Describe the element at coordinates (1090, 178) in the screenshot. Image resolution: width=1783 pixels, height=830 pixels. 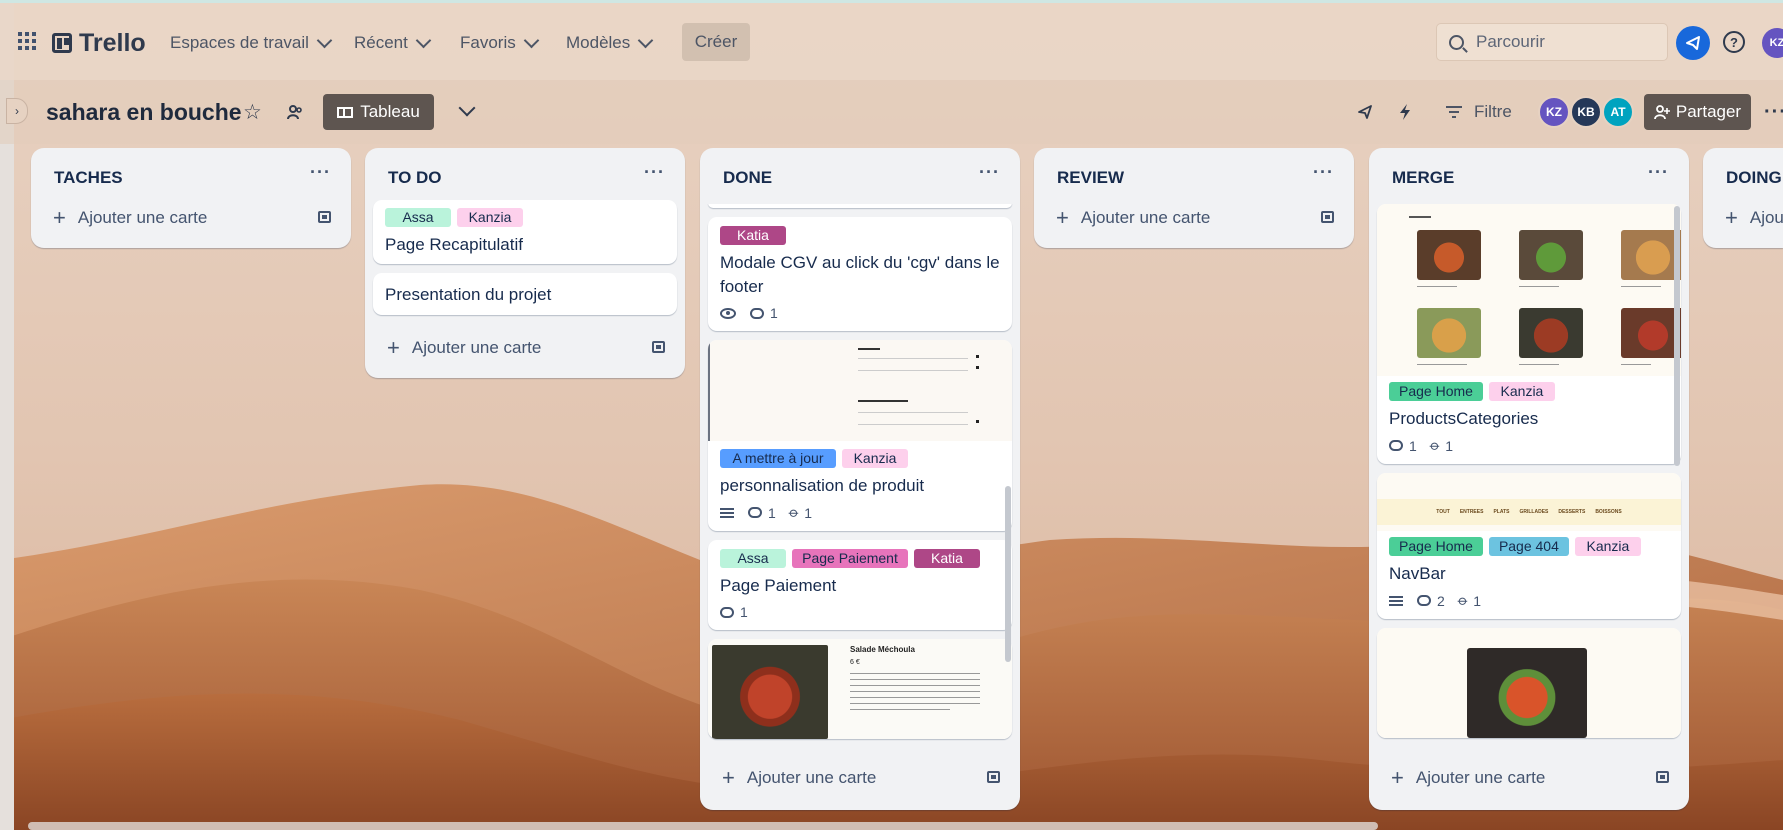
I see `list-title: REVIEW` at that location.